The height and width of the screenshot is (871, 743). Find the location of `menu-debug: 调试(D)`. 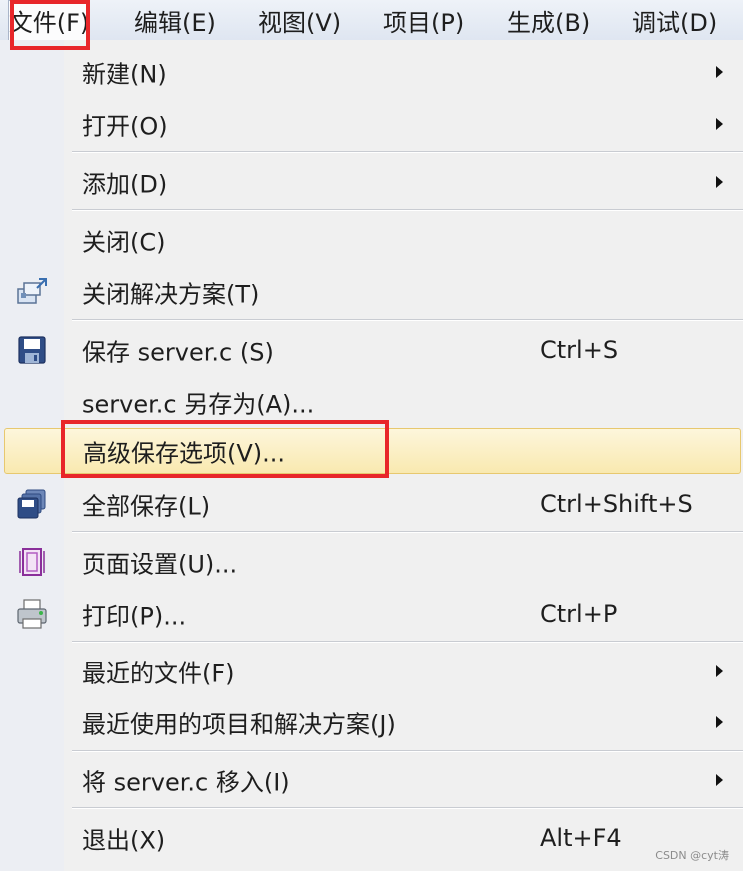

menu-debug: 调试(D) is located at coordinates (674, 20).